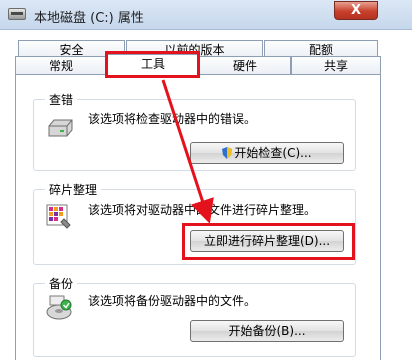  I want to click on annotation-arrow, so click(187, 151).